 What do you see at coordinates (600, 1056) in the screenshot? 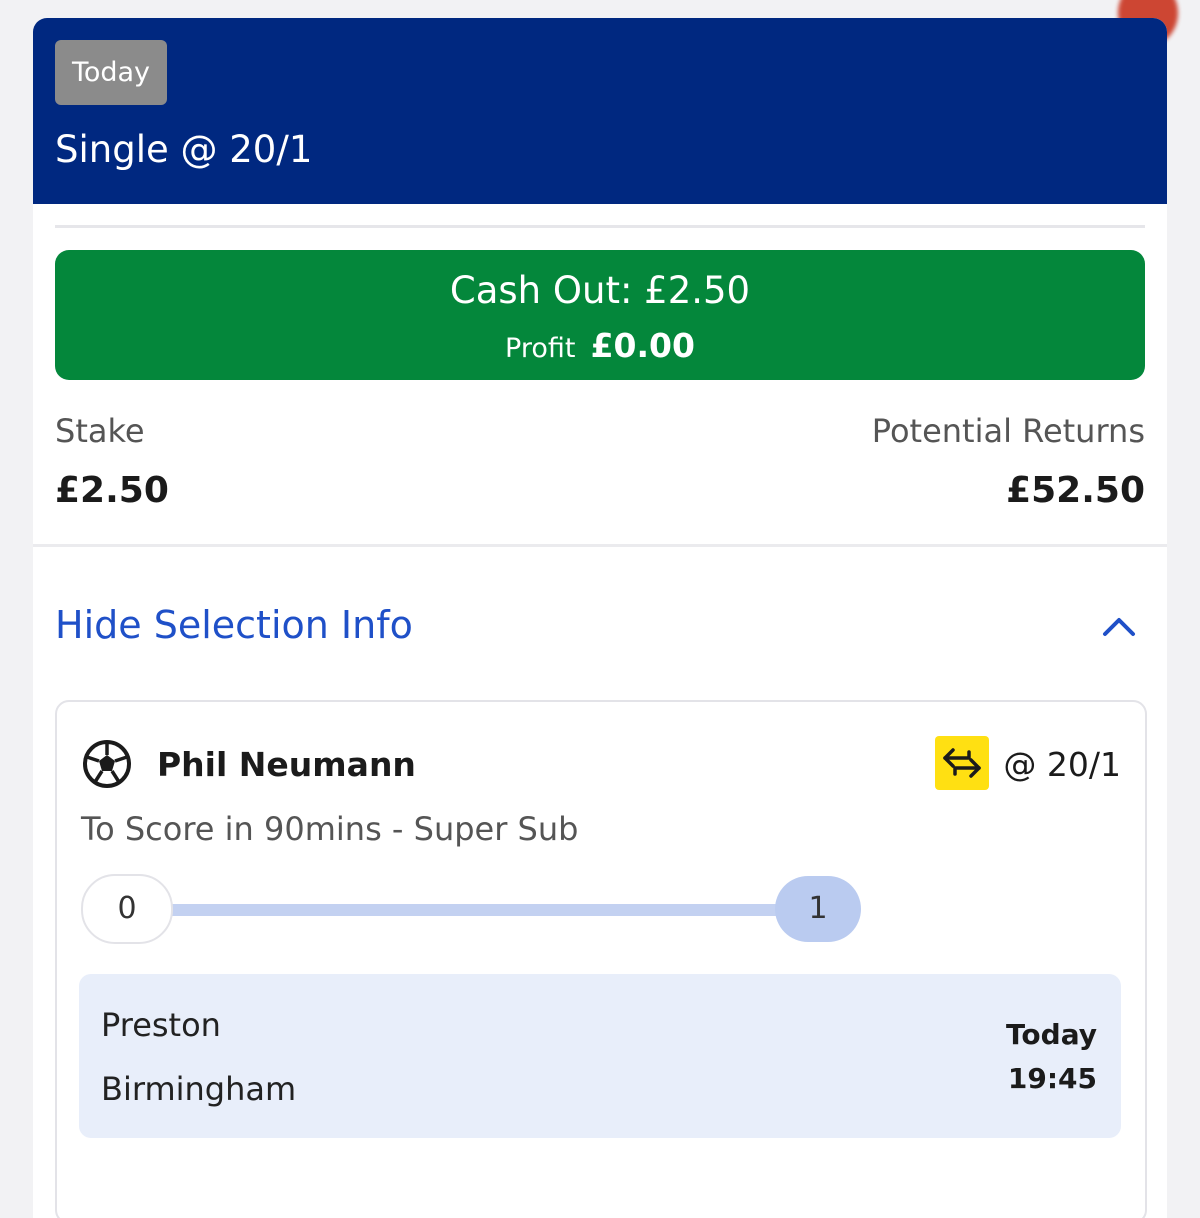
I see `event-info: Preston Birmingham Today 19:45` at bounding box center [600, 1056].